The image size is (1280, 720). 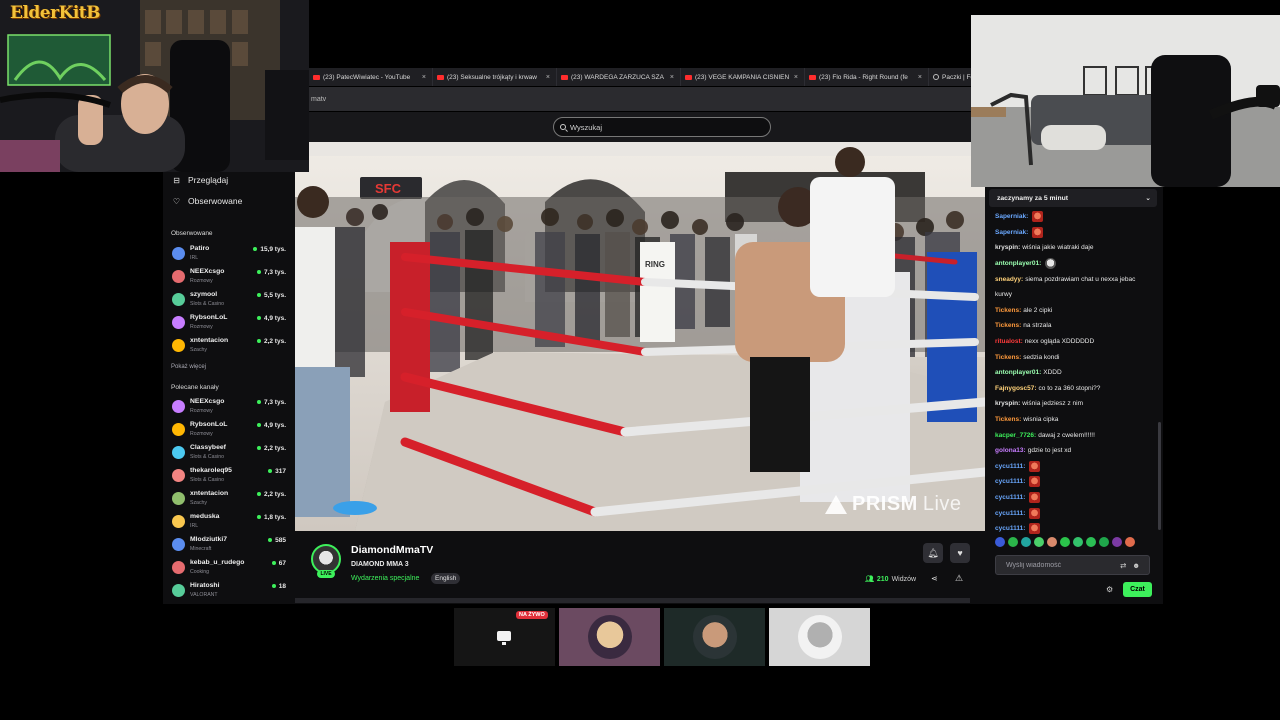 I want to click on emoji-icon: ☻, so click(x=1136, y=565).